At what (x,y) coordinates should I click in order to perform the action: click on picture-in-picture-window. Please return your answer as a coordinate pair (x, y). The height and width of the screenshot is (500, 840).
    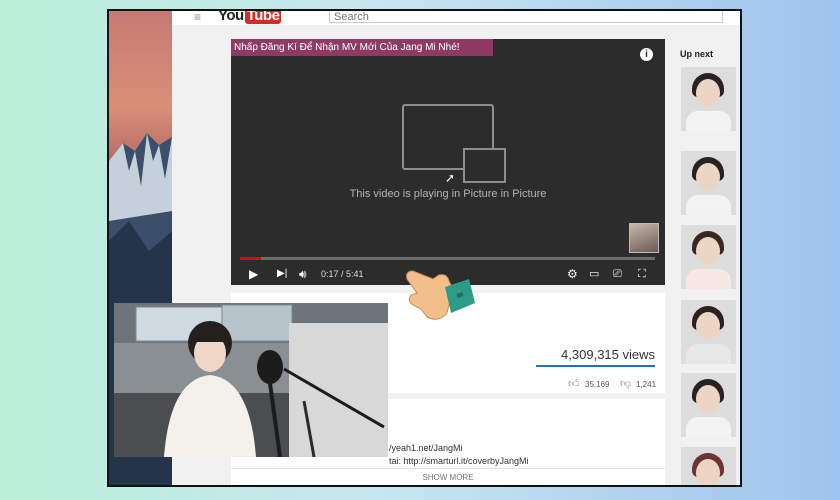
    Looking at the image, I should click on (251, 380).